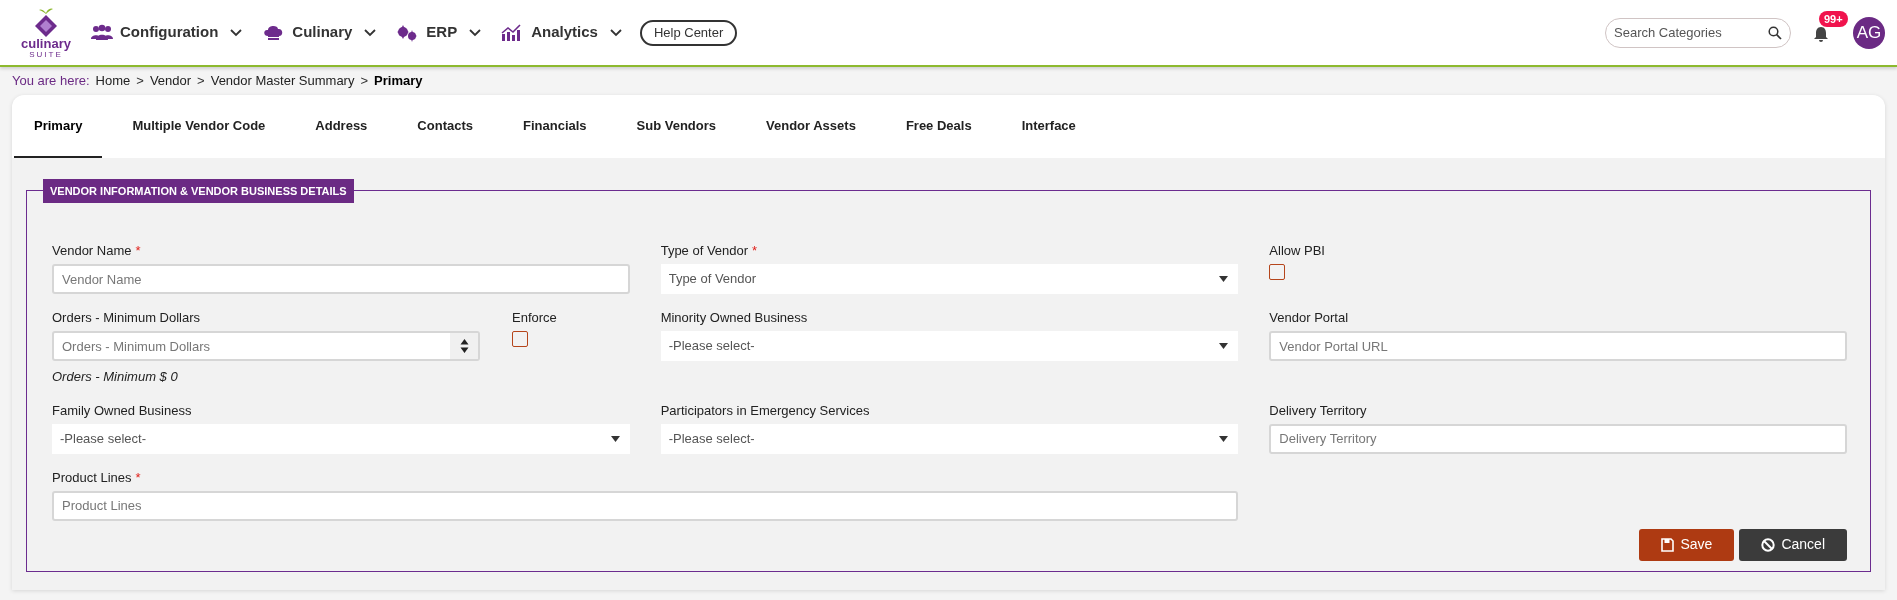 The height and width of the screenshot is (600, 1897). Describe the element at coordinates (127, 317) in the screenshot. I see `field-label: Orders - Minimum Dollars` at that location.